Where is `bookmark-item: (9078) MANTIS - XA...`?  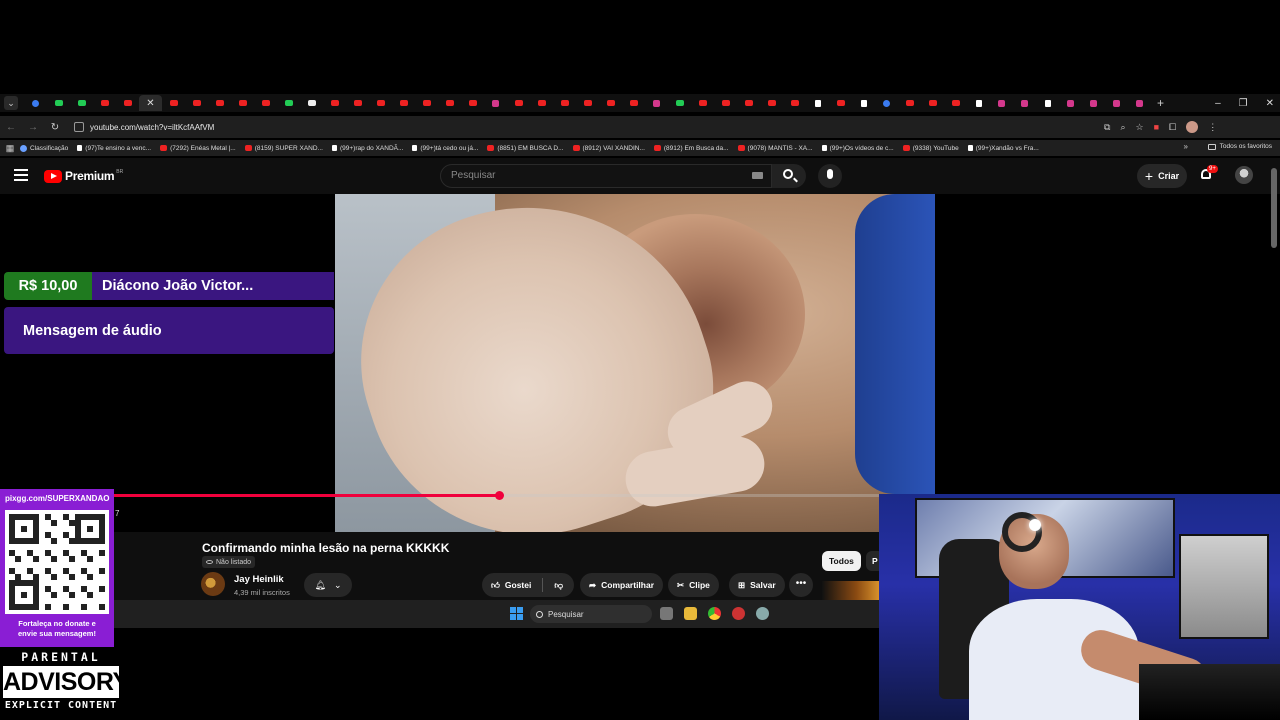
bookmark-item: (9078) MANTIS - XA... is located at coordinates (775, 148).